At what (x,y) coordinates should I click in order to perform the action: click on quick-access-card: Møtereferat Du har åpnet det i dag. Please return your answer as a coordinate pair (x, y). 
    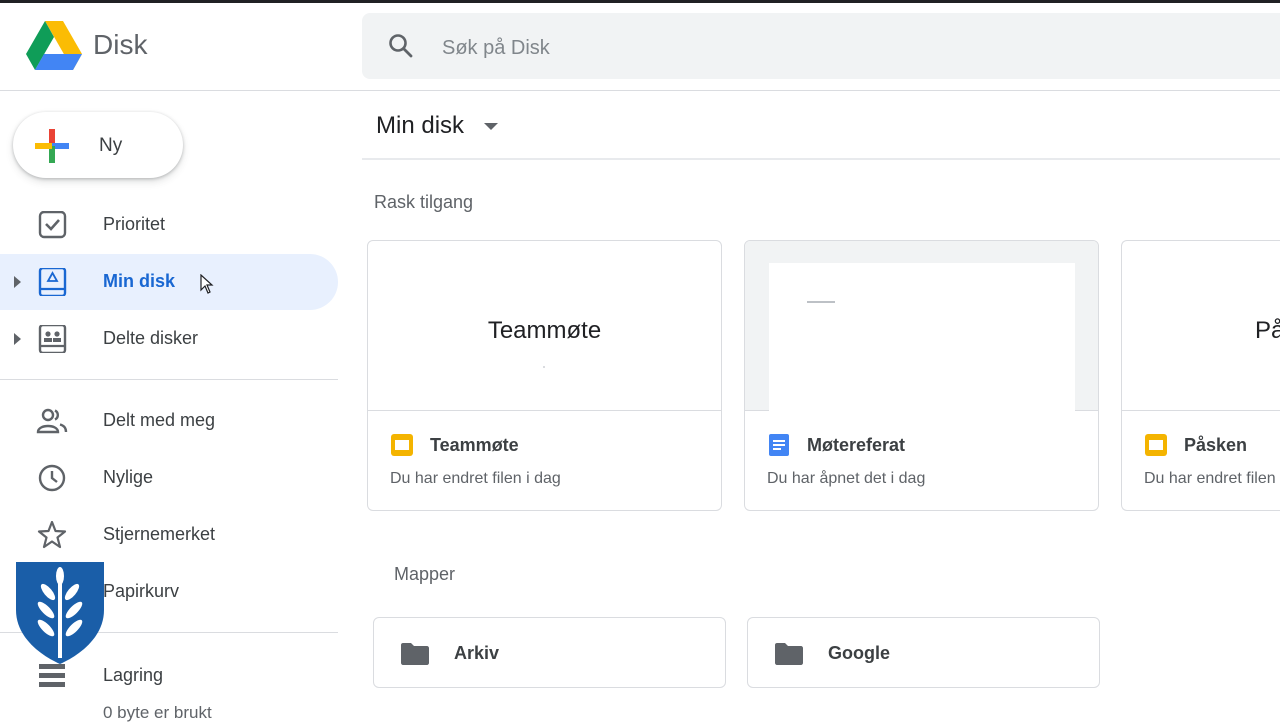
    Looking at the image, I should click on (921, 375).